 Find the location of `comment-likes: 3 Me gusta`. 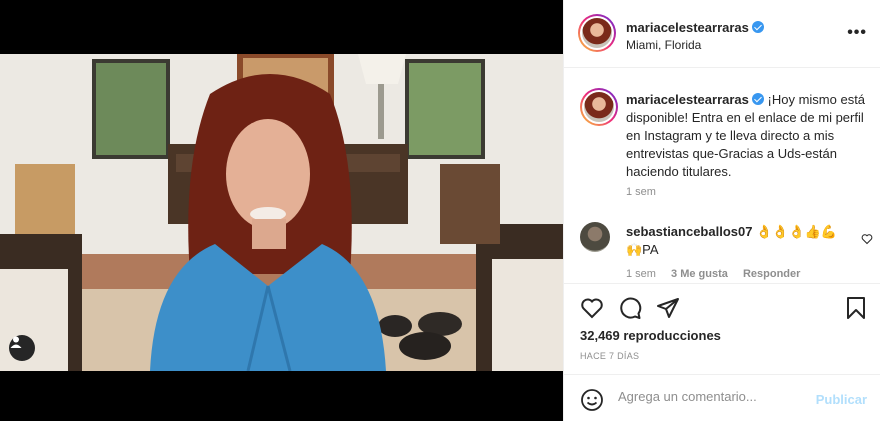

comment-likes: 3 Me gusta is located at coordinates (699, 274).